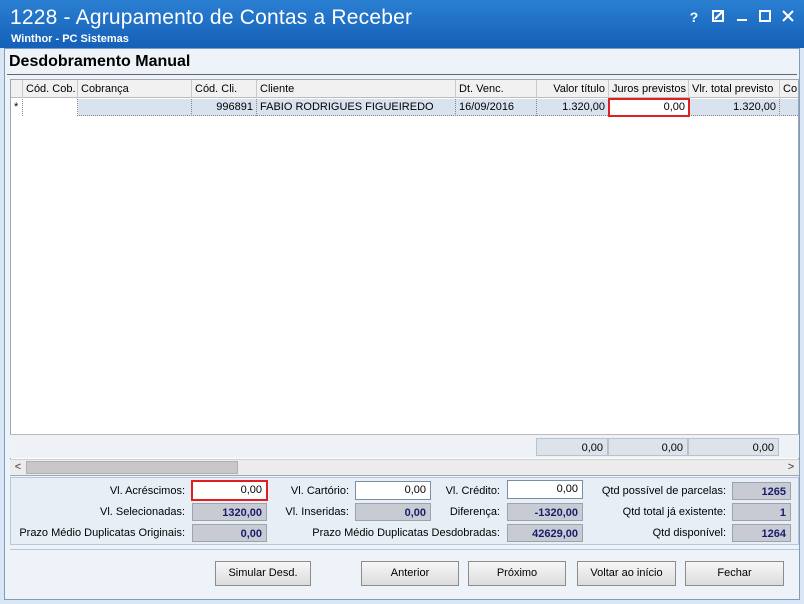 The width and height of the screenshot is (804, 604). What do you see at coordinates (761, 491) in the screenshot?
I see `qtd-possivel-value: 1265` at bounding box center [761, 491].